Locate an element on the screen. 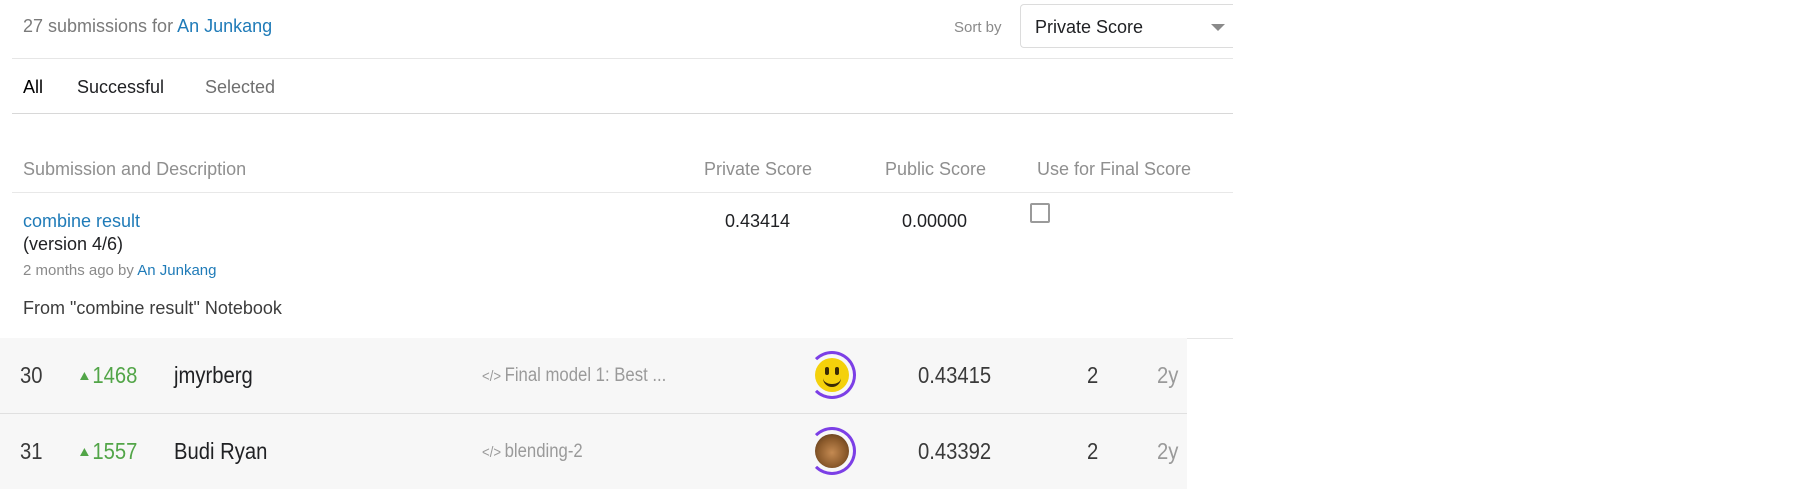  submission-time: 2 months ago by is located at coordinates (78, 270).